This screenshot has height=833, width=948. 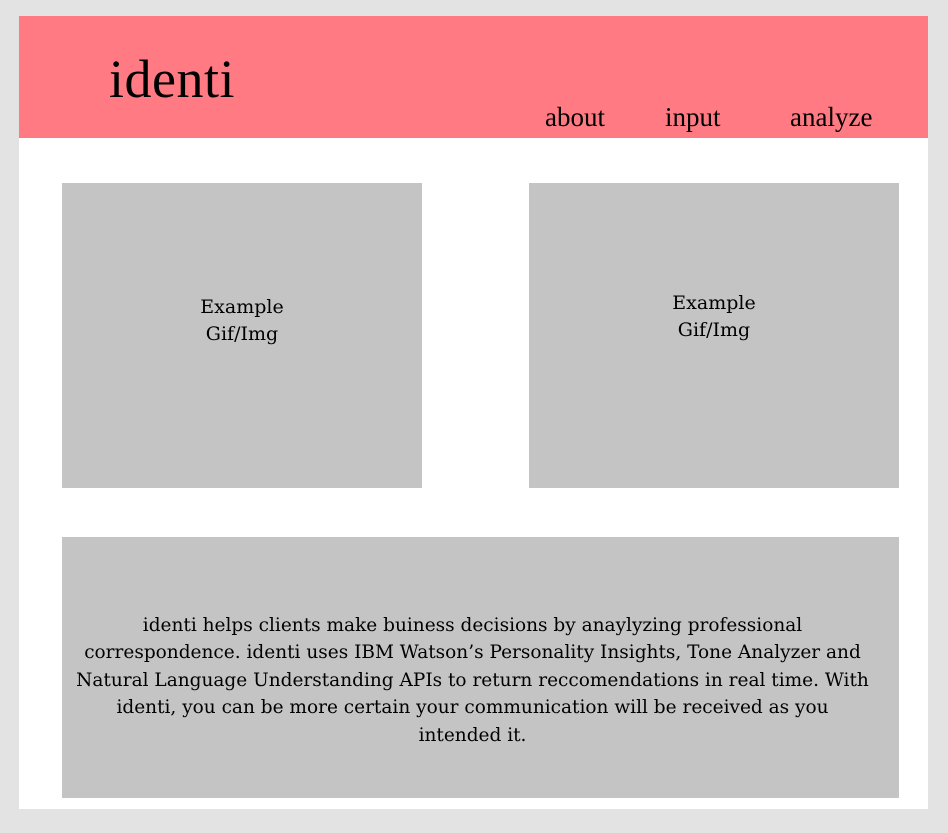 I want to click on nav-about-link: about, so click(x=575, y=117).